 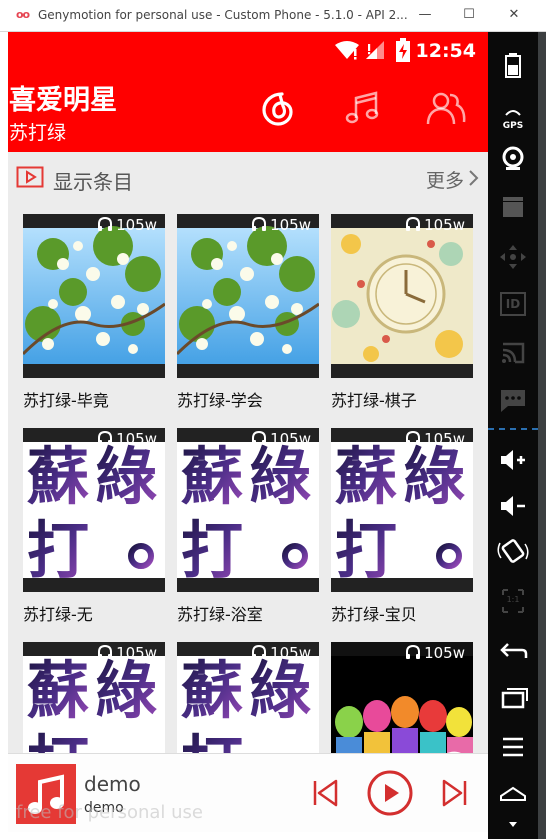 I want to click on sidebar-divider, so click(x=513, y=429).